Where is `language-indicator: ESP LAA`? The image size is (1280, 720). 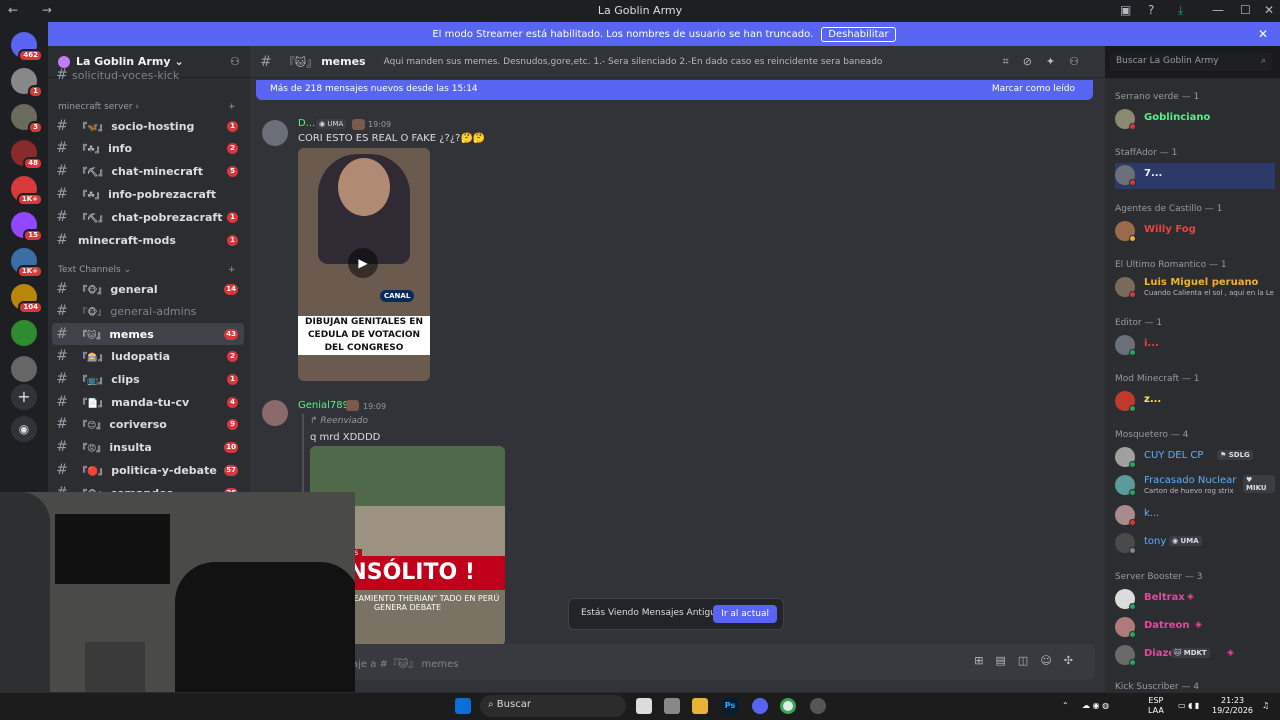
language-indicator: ESP LAA is located at coordinates (1156, 706).